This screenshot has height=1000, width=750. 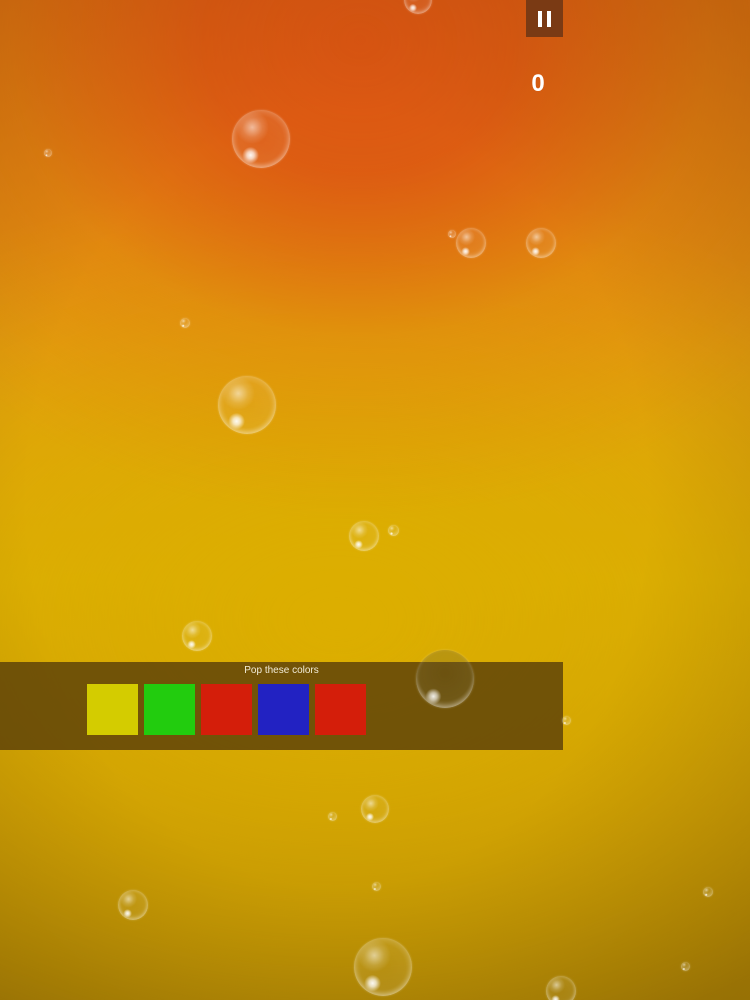 I want to click on panel-title: Pop these colors, so click(x=281, y=670).